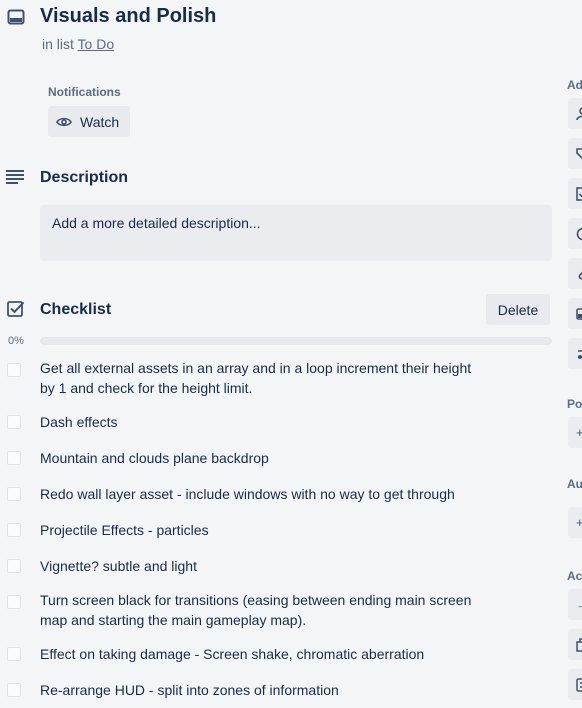 Image resolution: width=582 pixels, height=708 pixels. I want to click on checklist-item-text: Vignette? subtle and light, so click(260, 566).